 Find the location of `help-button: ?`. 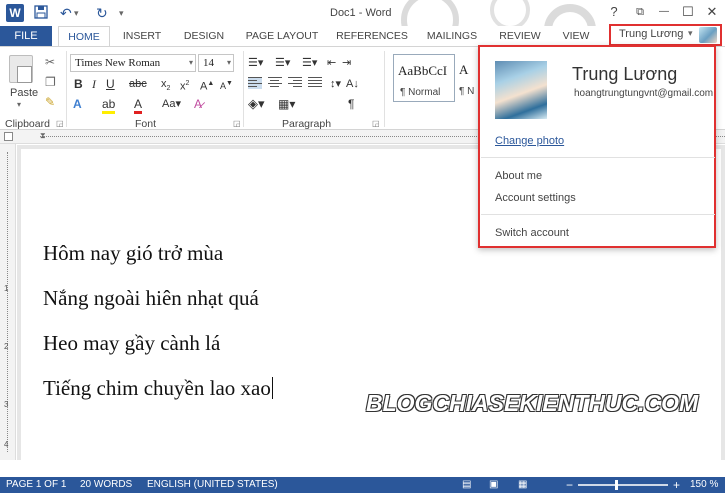

help-button: ? is located at coordinates (614, 12).